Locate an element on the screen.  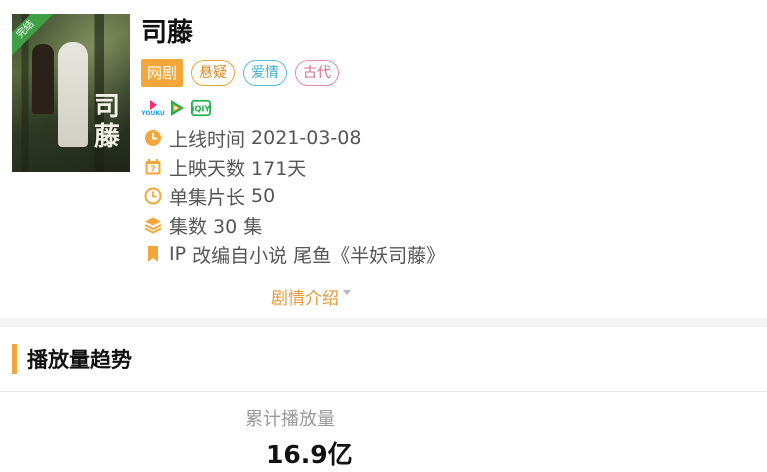
total-plays-label: 累计播放量 is located at coordinates (290, 419).